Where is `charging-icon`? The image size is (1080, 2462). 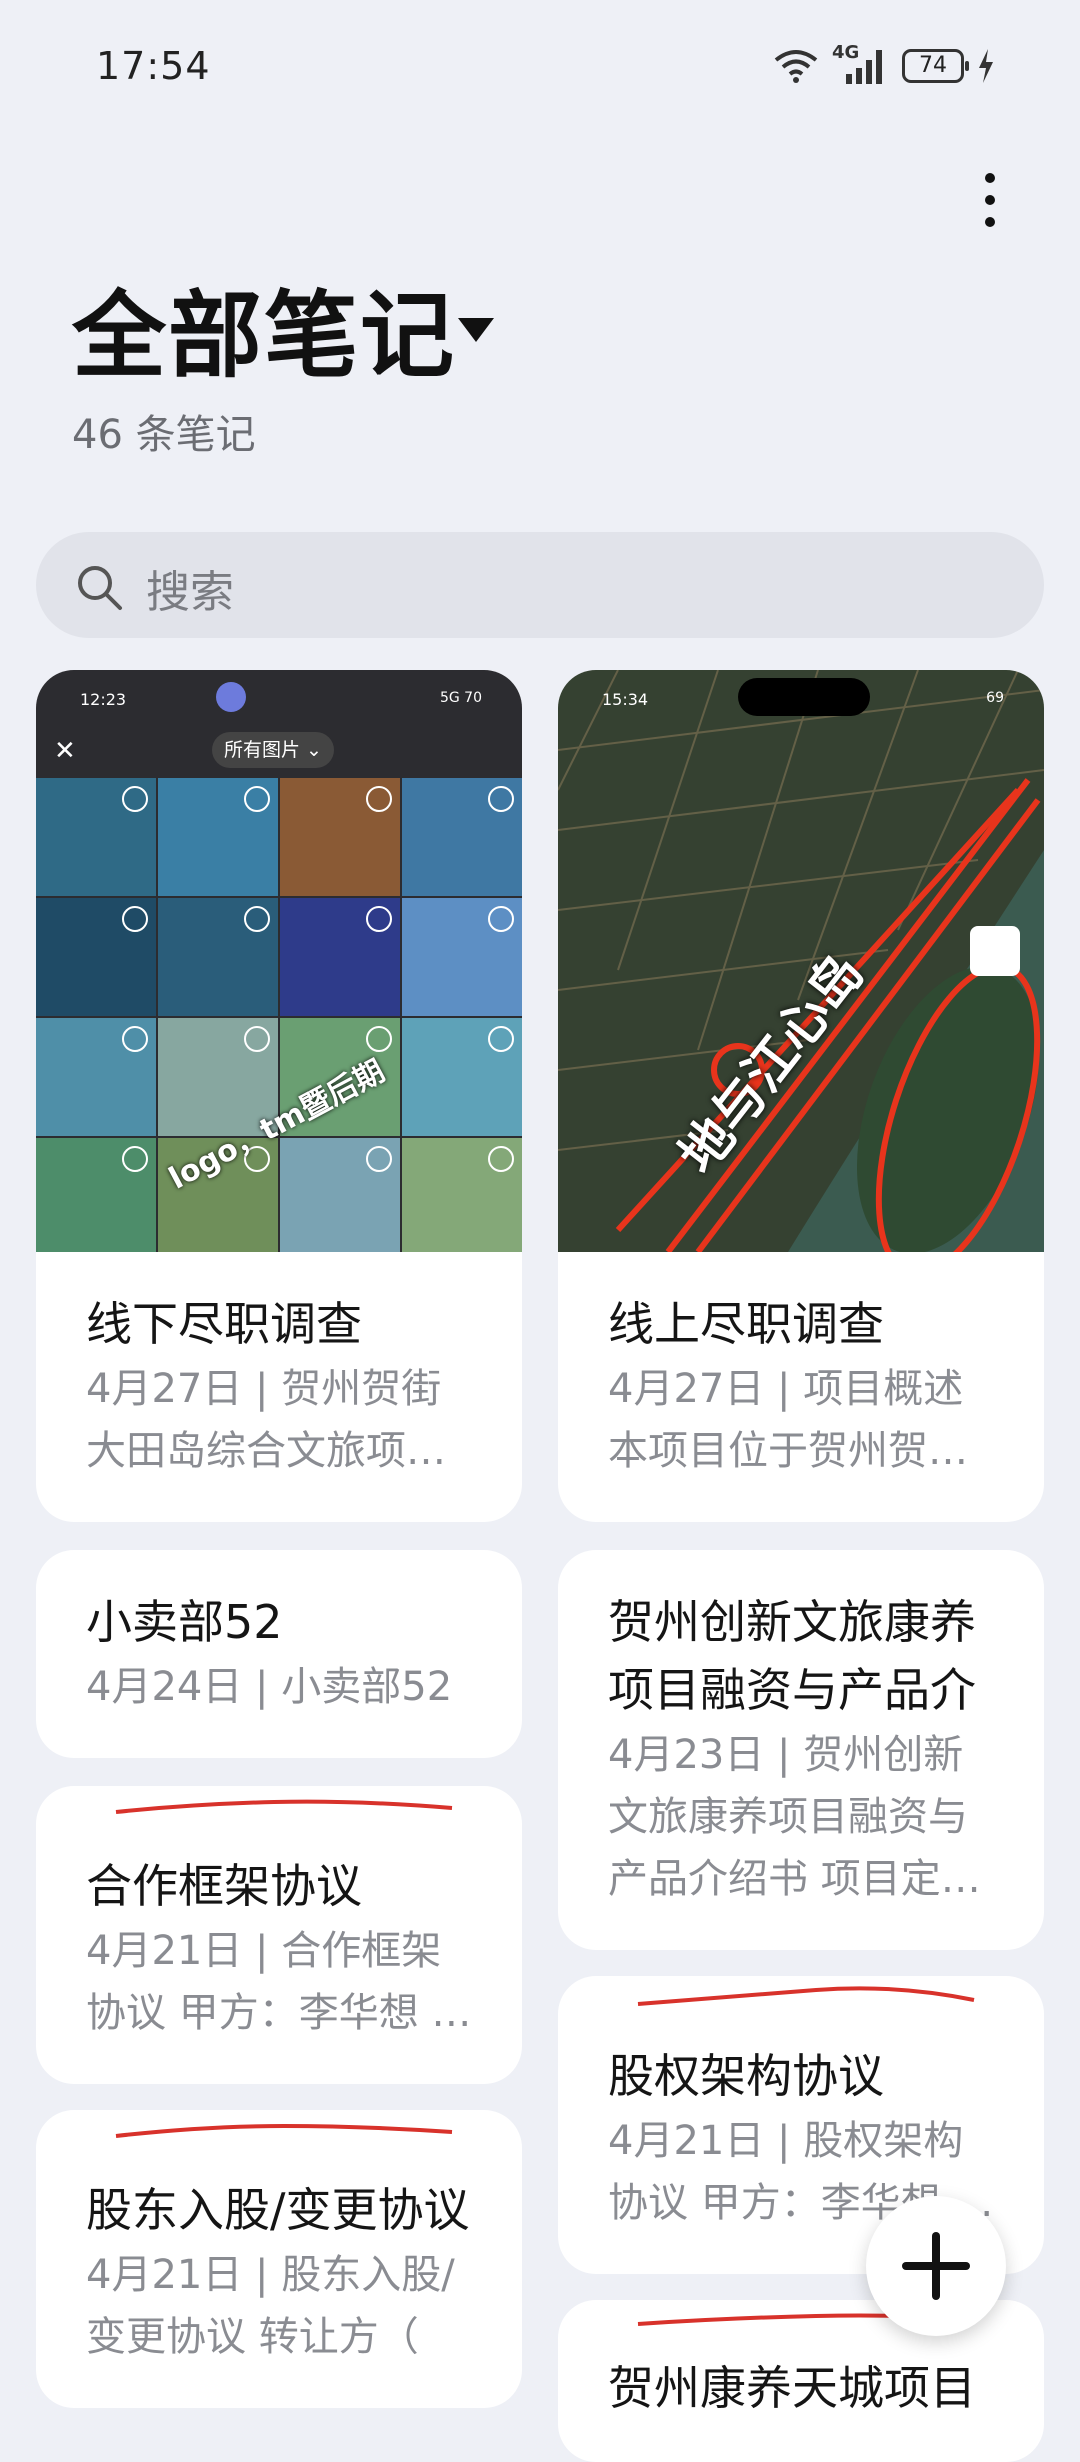
charging-icon is located at coordinates (986, 66).